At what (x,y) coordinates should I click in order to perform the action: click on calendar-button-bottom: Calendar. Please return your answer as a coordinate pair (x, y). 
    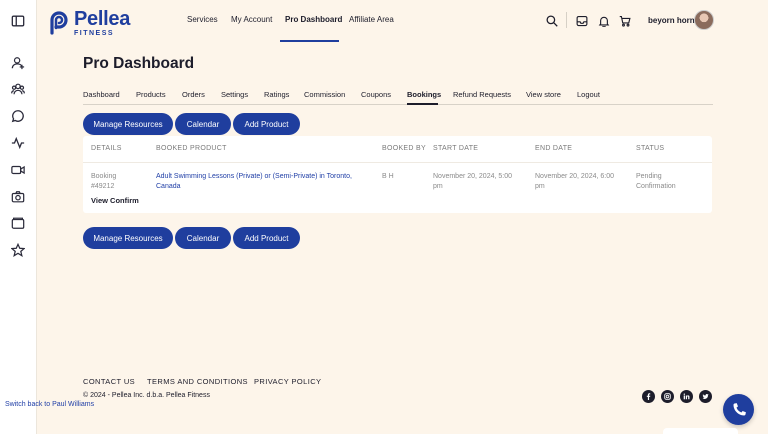
    Looking at the image, I should click on (203, 238).